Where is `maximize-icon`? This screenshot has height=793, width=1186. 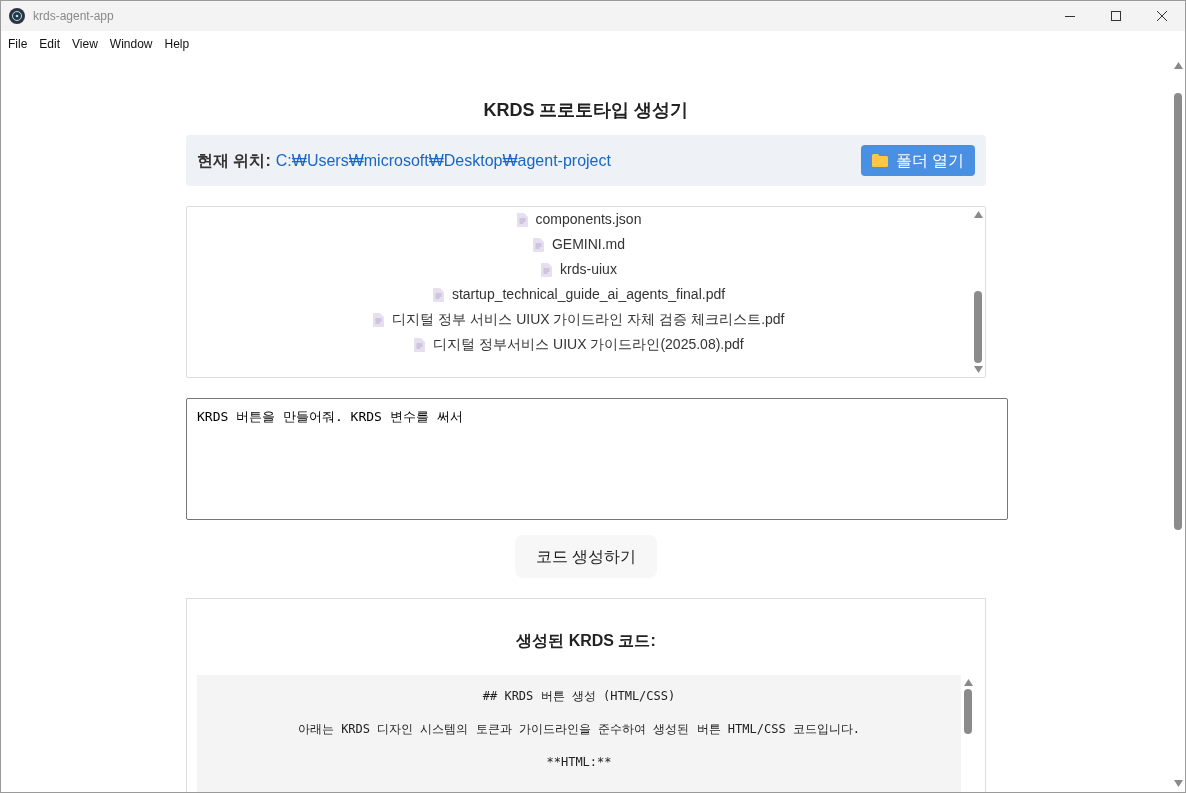
maximize-icon is located at coordinates (1116, 16).